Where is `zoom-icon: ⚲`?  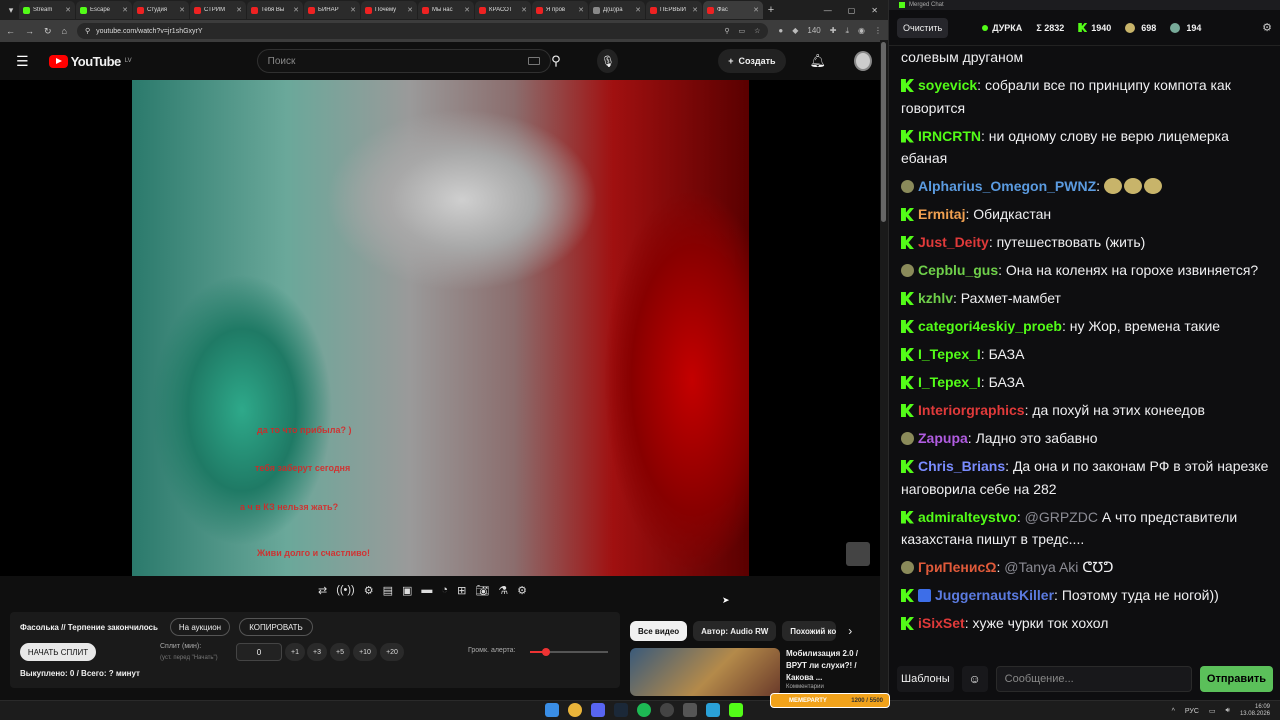
zoom-icon: ⚲ is located at coordinates (726, 31).